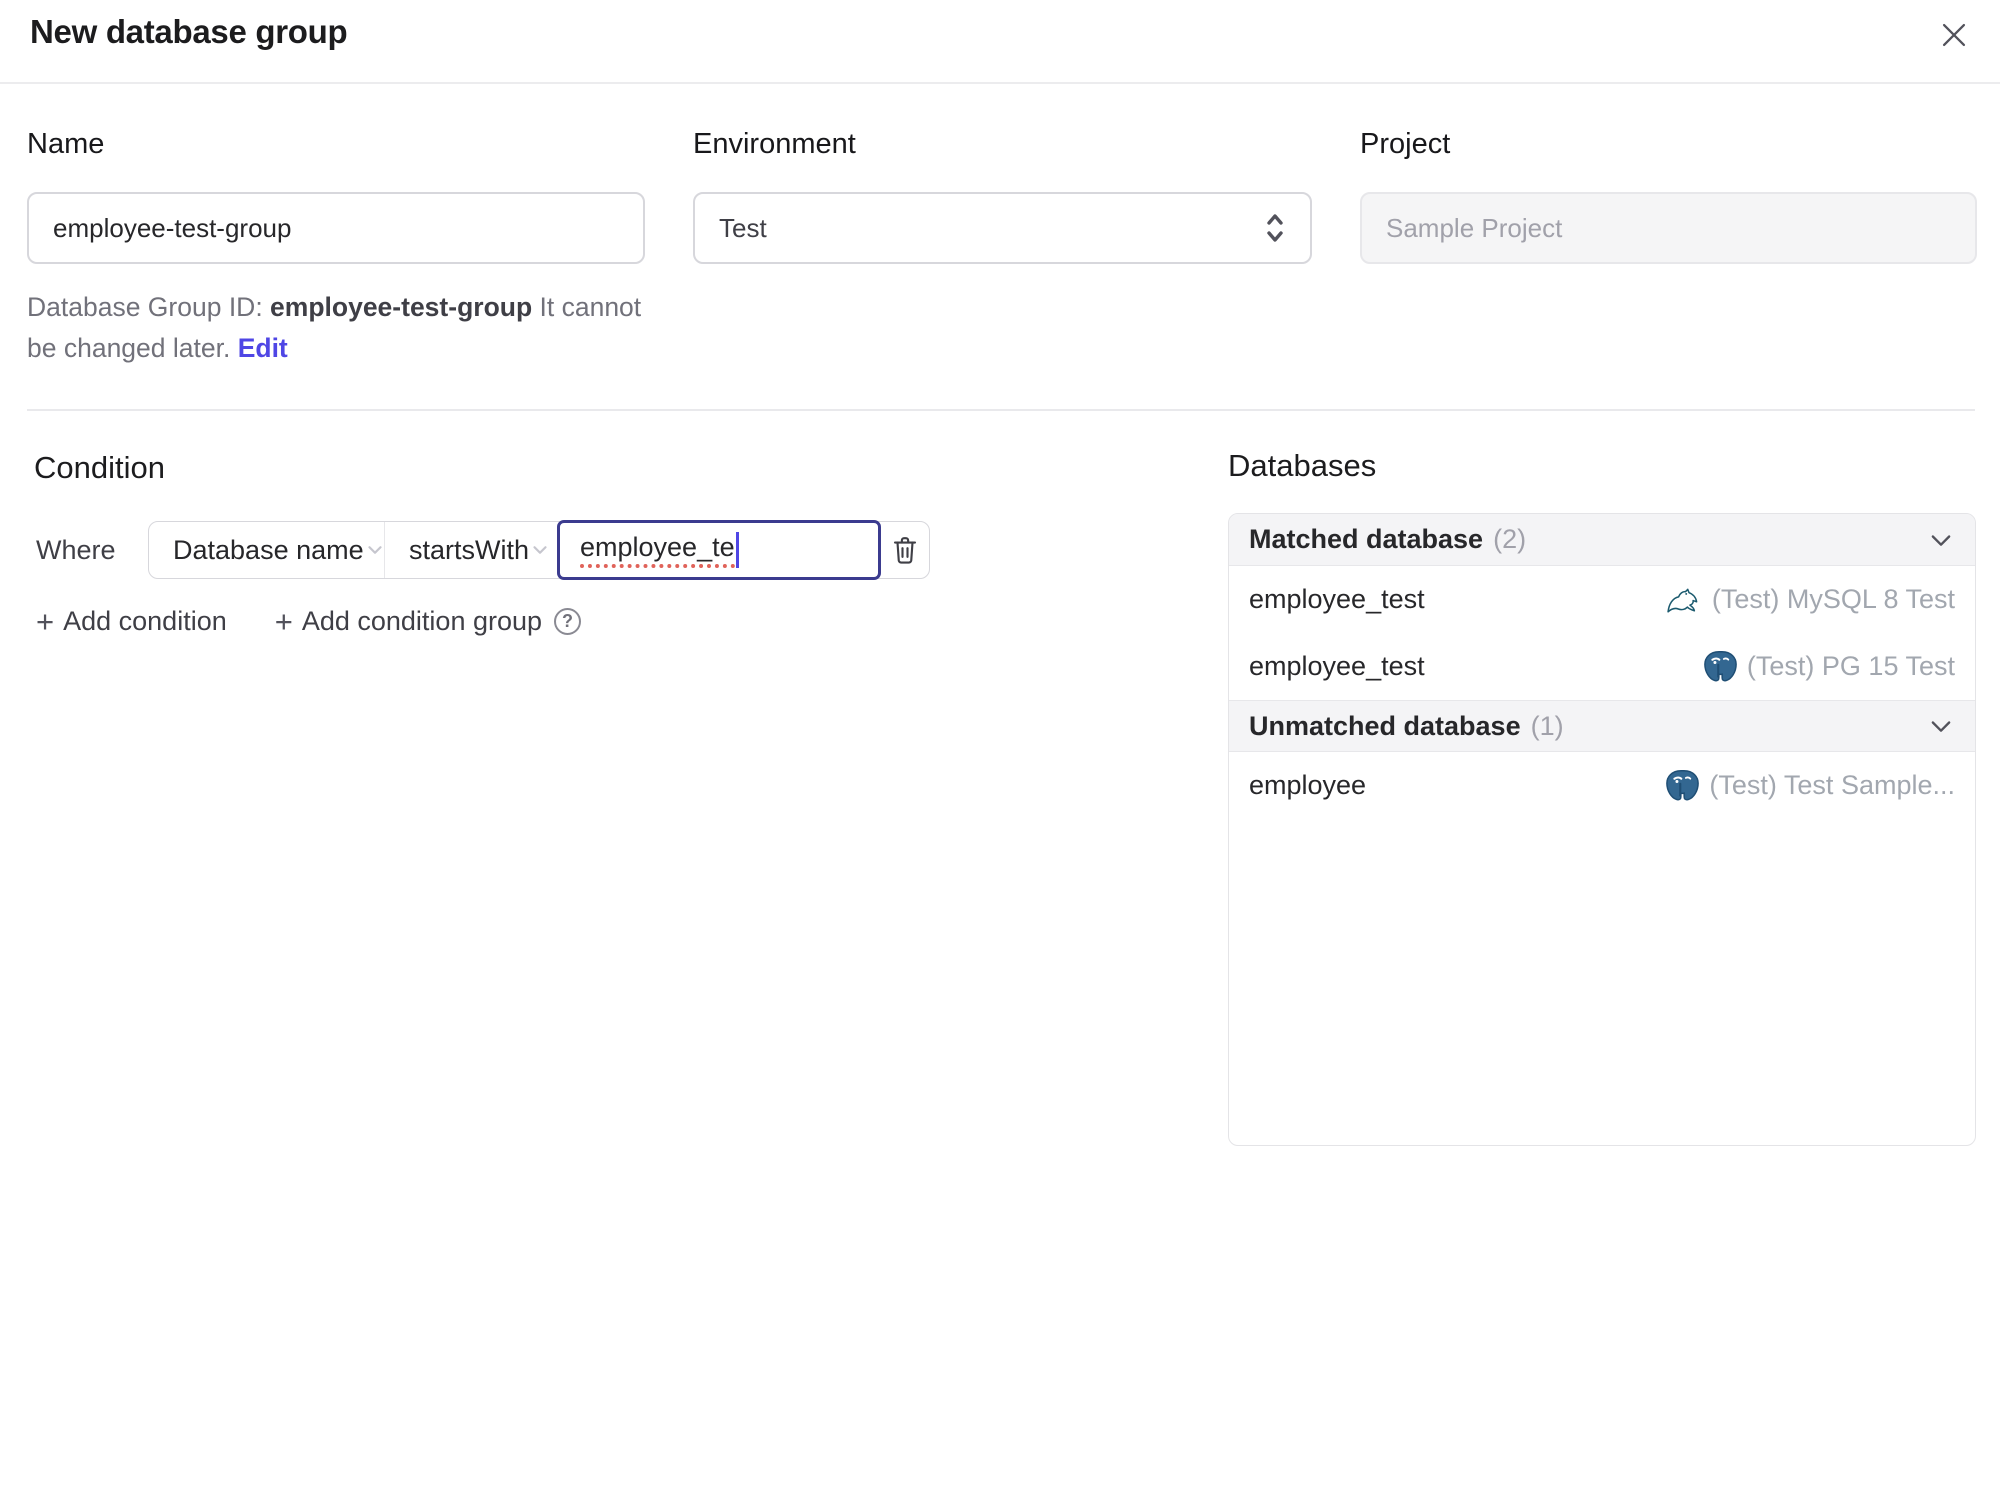  I want to click on group-id-value: employee-test-group, so click(401, 307).